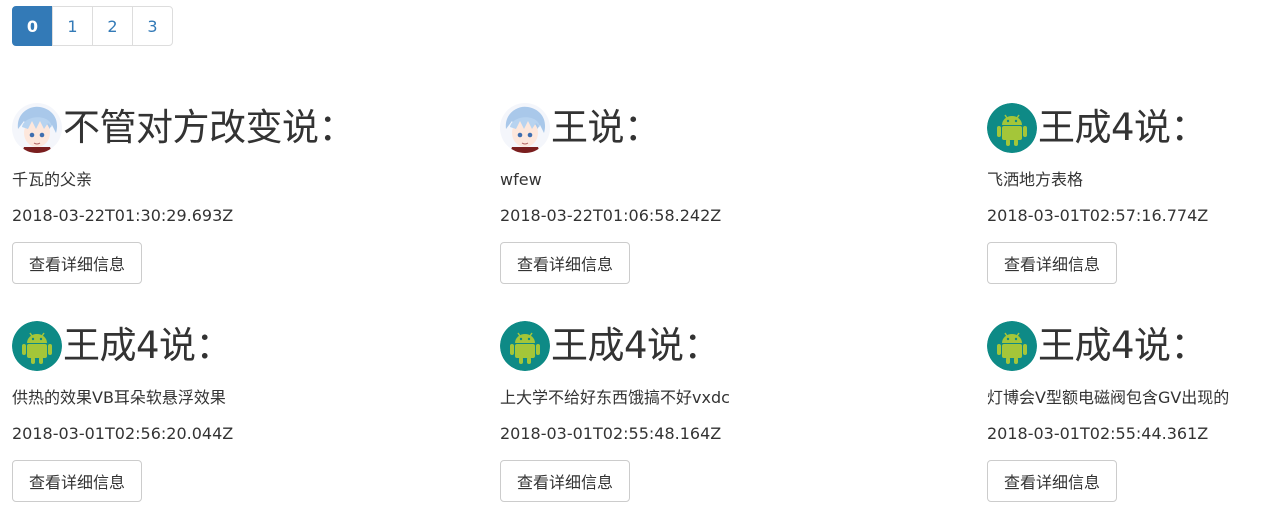 The image size is (1276, 530). What do you see at coordinates (611, 215) in the screenshot?
I see `card-timestamp: 2018-03-22T01:06:58.242Z` at bounding box center [611, 215].